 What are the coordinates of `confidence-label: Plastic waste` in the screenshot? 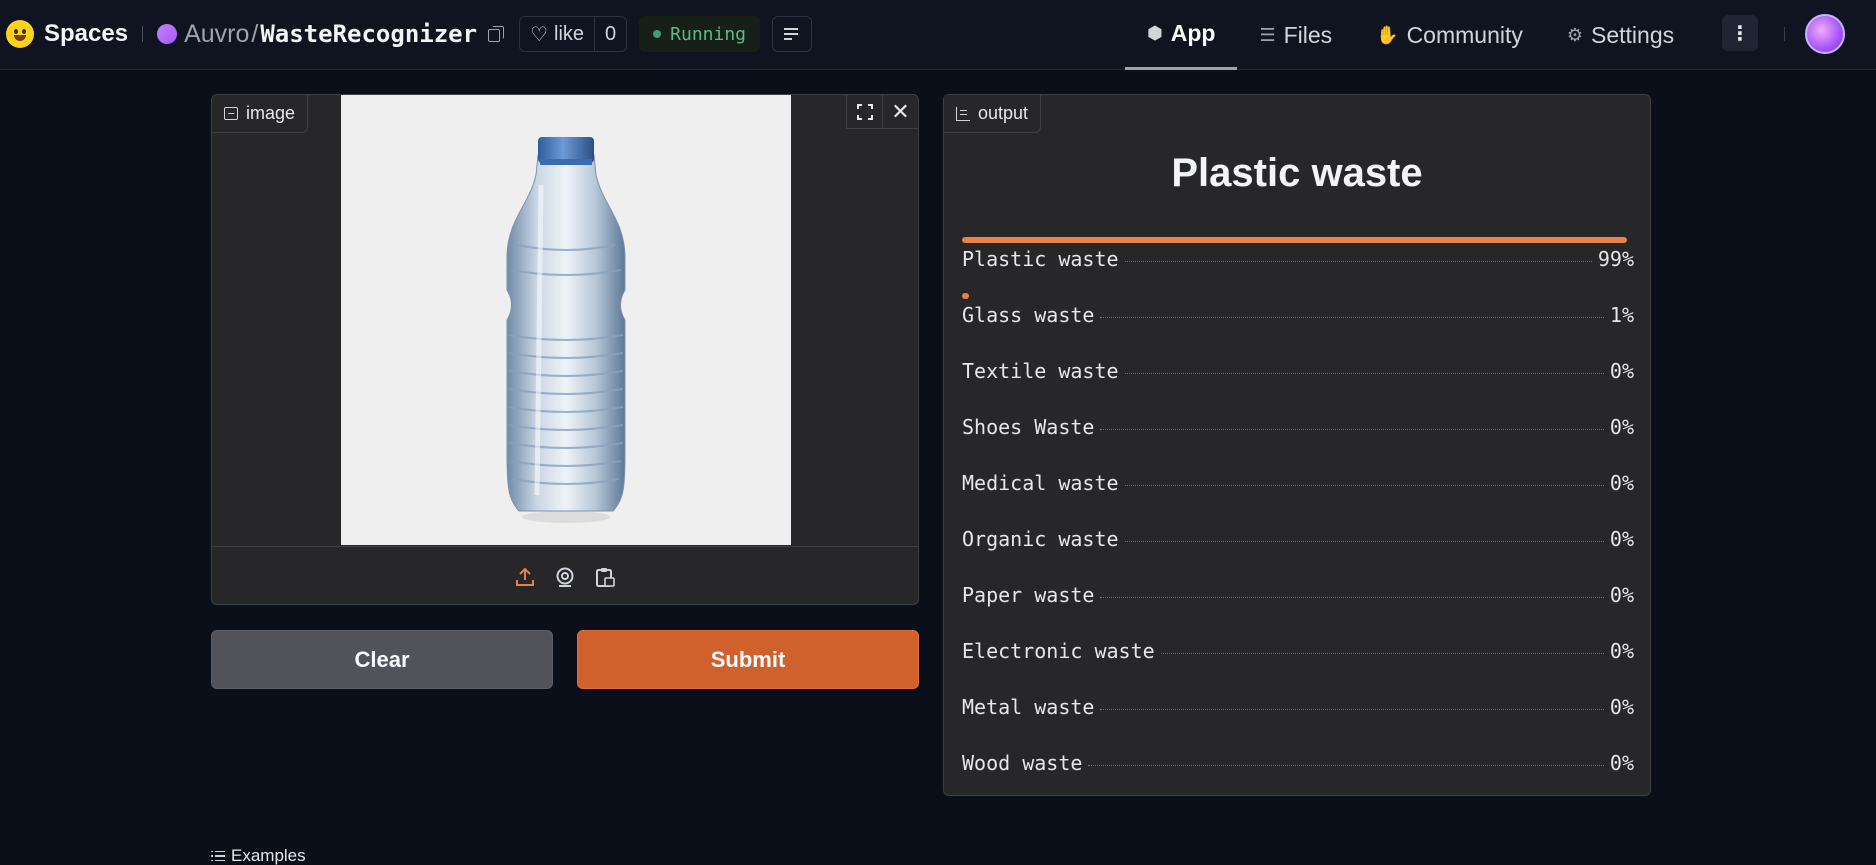 It's located at (1040, 259).